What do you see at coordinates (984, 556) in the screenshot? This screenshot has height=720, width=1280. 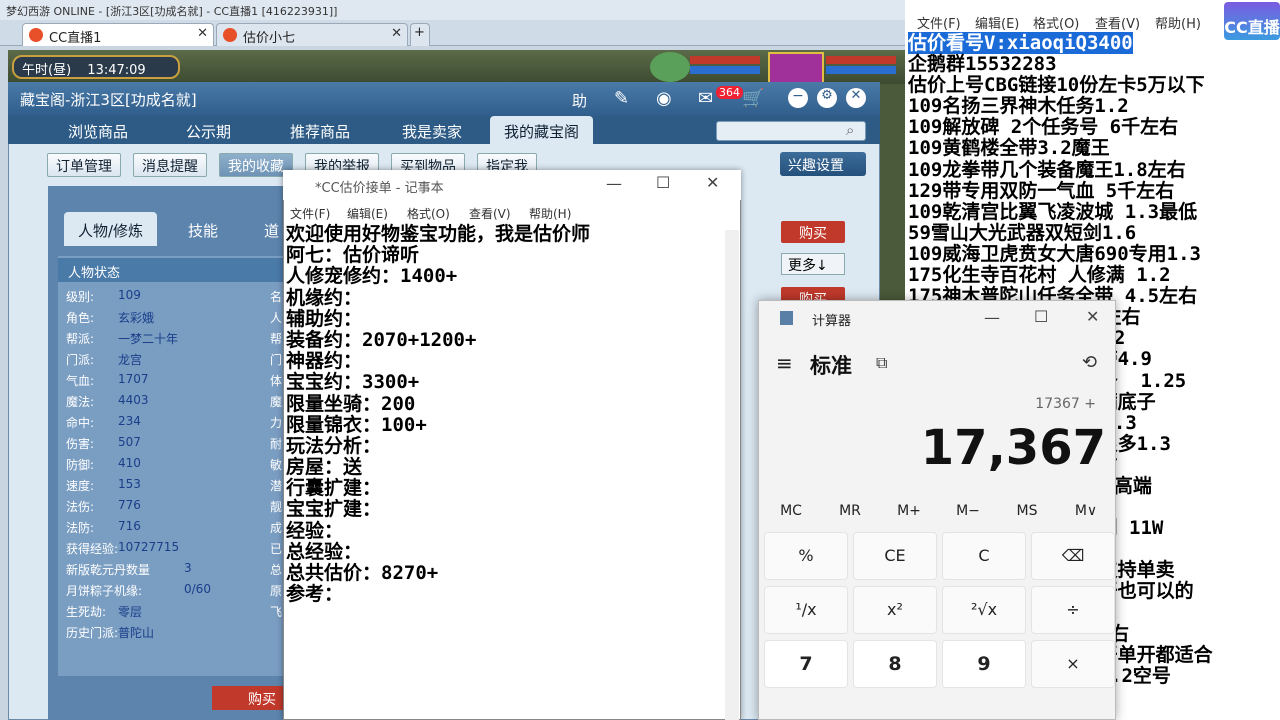 I see `calc-key: C` at bounding box center [984, 556].